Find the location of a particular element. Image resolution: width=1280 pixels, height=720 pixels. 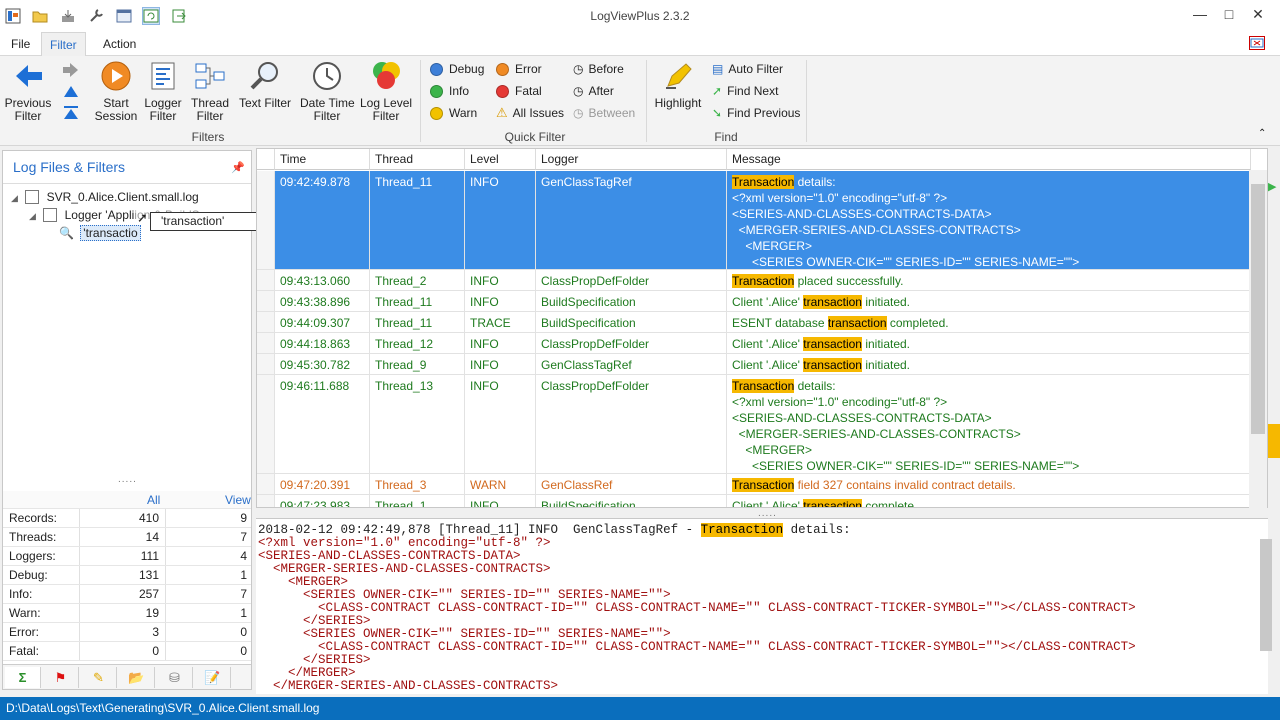

forward-arrow-icon is located at coordinates (71, 70).